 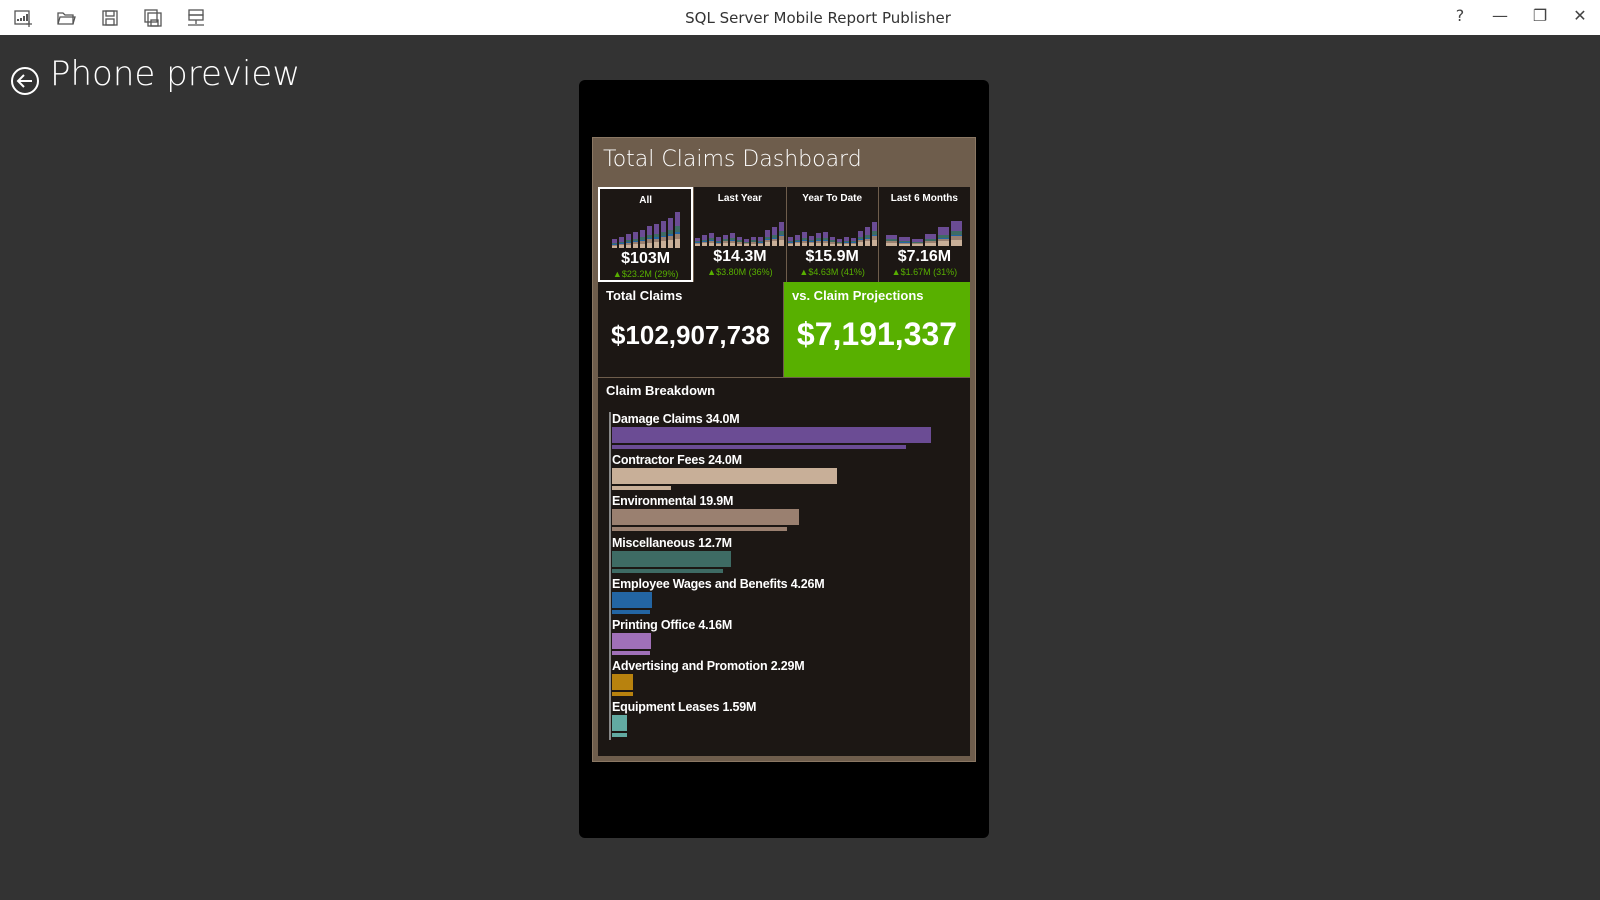 What do you see at coordinates (676, 419) in the screenshot?
I see `bar-label: Damage Claims 34.0M` at bounding box center [676, 419].